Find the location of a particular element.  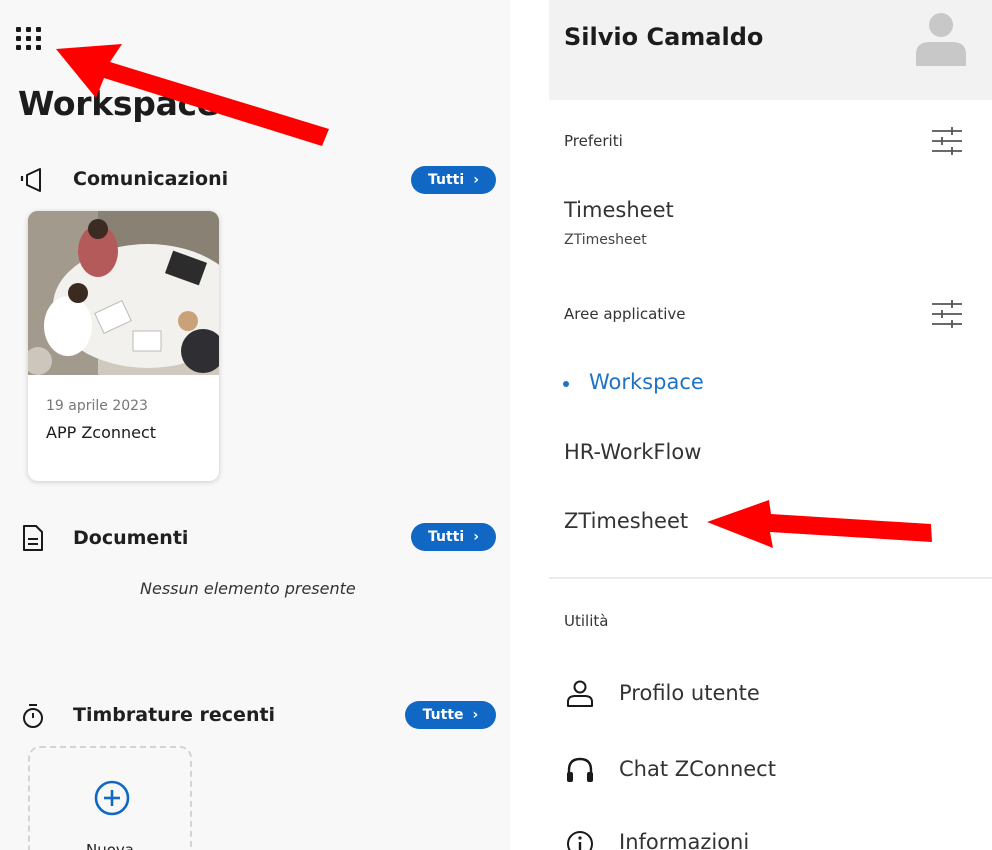

comunicazioni-all-button: Tutti › is located at coordinates (453, 180).